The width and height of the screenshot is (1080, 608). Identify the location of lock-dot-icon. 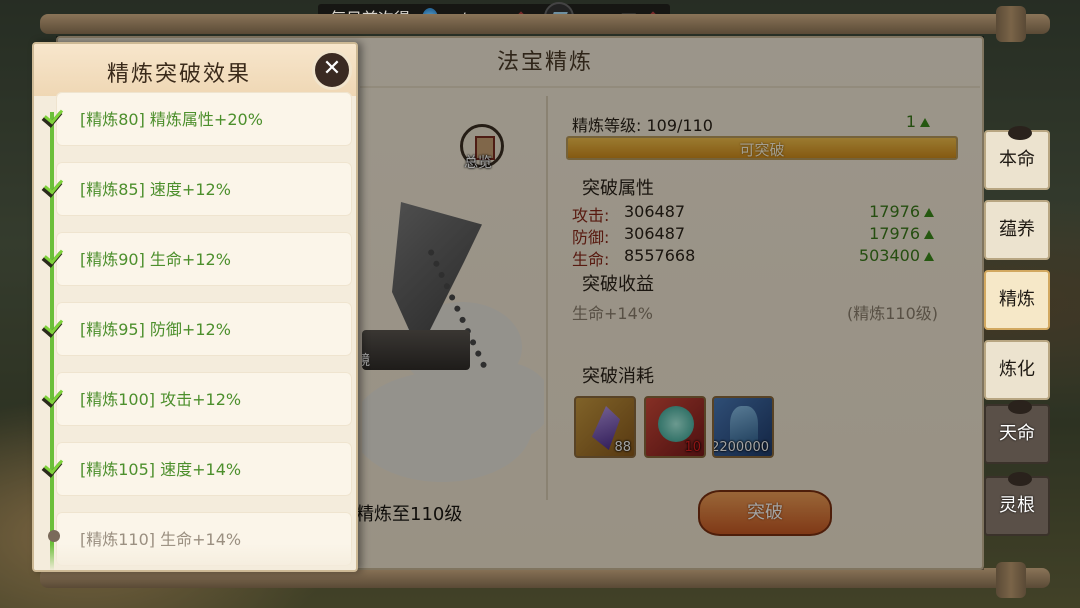
(54, 536).